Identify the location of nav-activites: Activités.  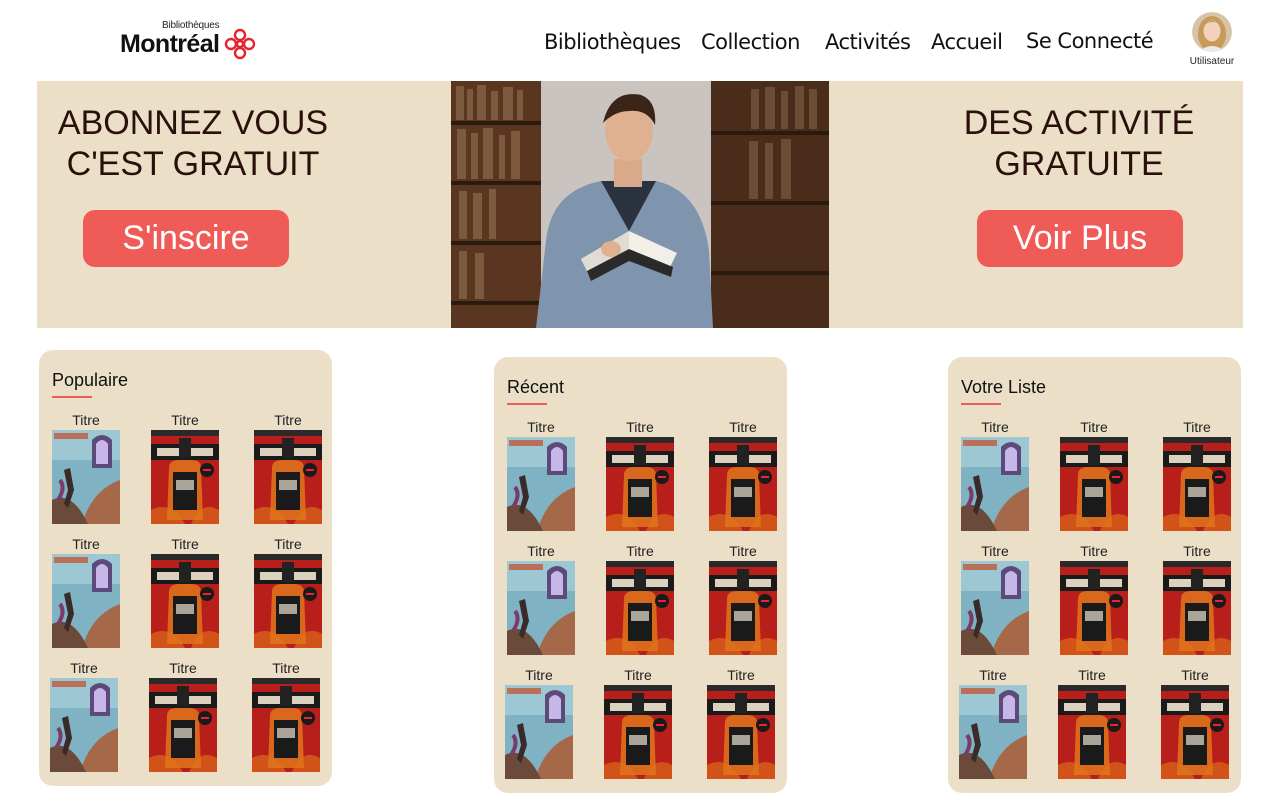
(868, 42).